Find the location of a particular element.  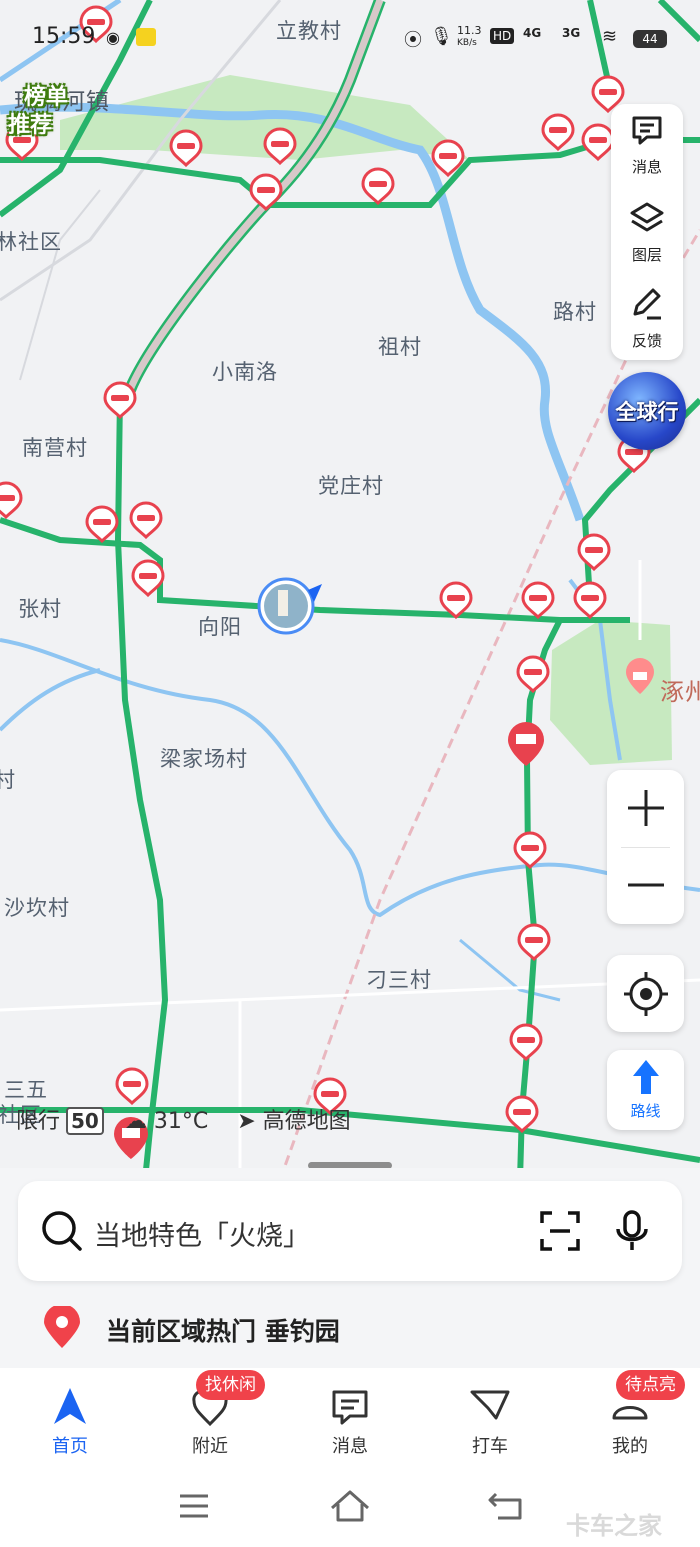

place-label: 沙坎村 is located at coordinates (37, 908).